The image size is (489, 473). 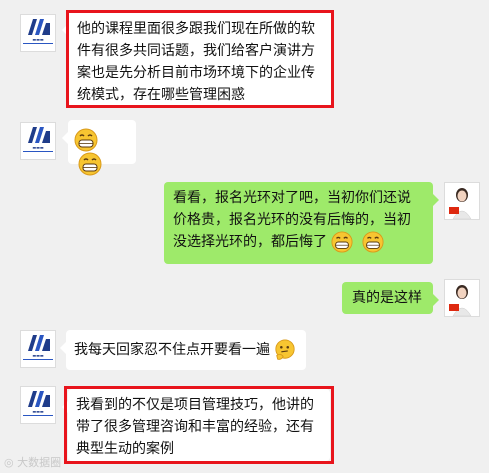 I want to click on watermark: ◎ 大数据圈, so click(x=32, y=462).